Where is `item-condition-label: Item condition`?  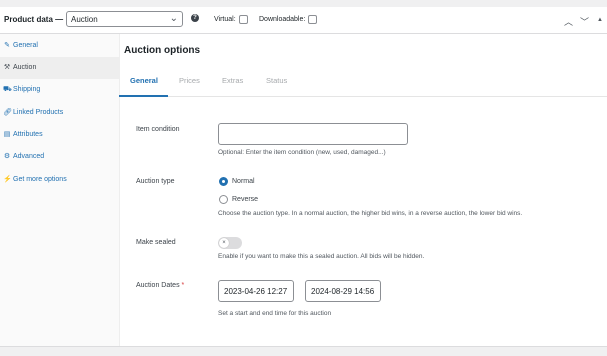
item-condition-label: Item condition is located at coordinates (158, 129).